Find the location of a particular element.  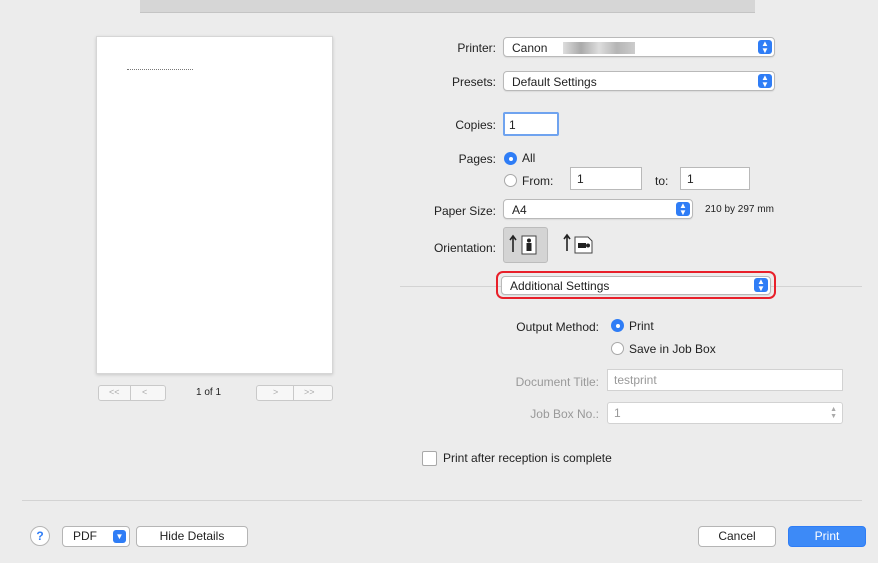

output-print-label: Print is located at coordinates (641, 326).